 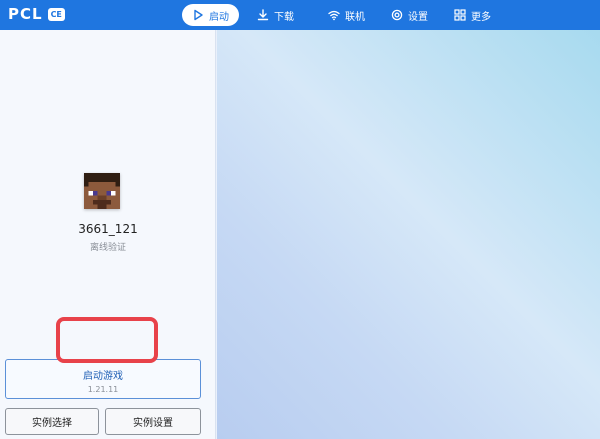 I want to click on tab-online: 联机, so click(x=346, y=15).